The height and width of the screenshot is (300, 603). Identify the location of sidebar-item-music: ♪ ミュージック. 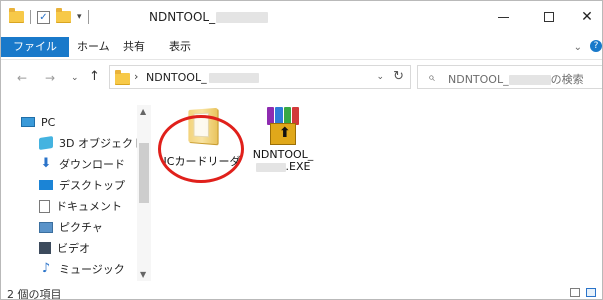
(82, 269).